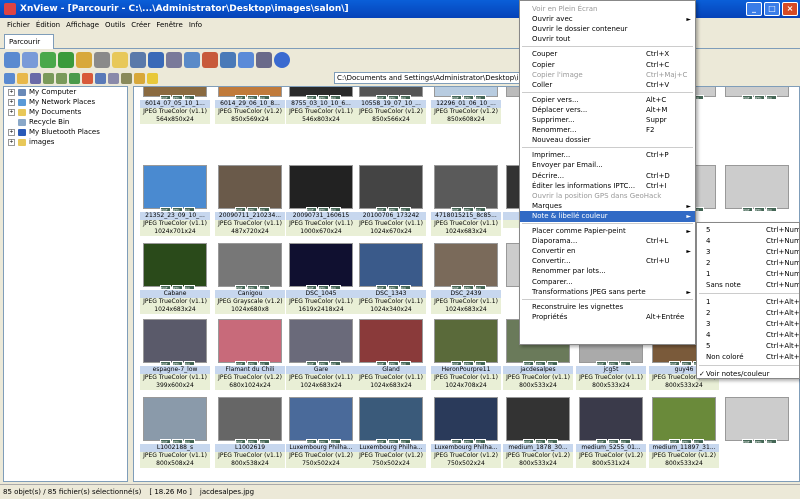 This screenshot has height=499, width=800. What do you see at coordinates (228, 60) in the screenshot?
I see `slideshow-icon` at bounding box center [228, 60].